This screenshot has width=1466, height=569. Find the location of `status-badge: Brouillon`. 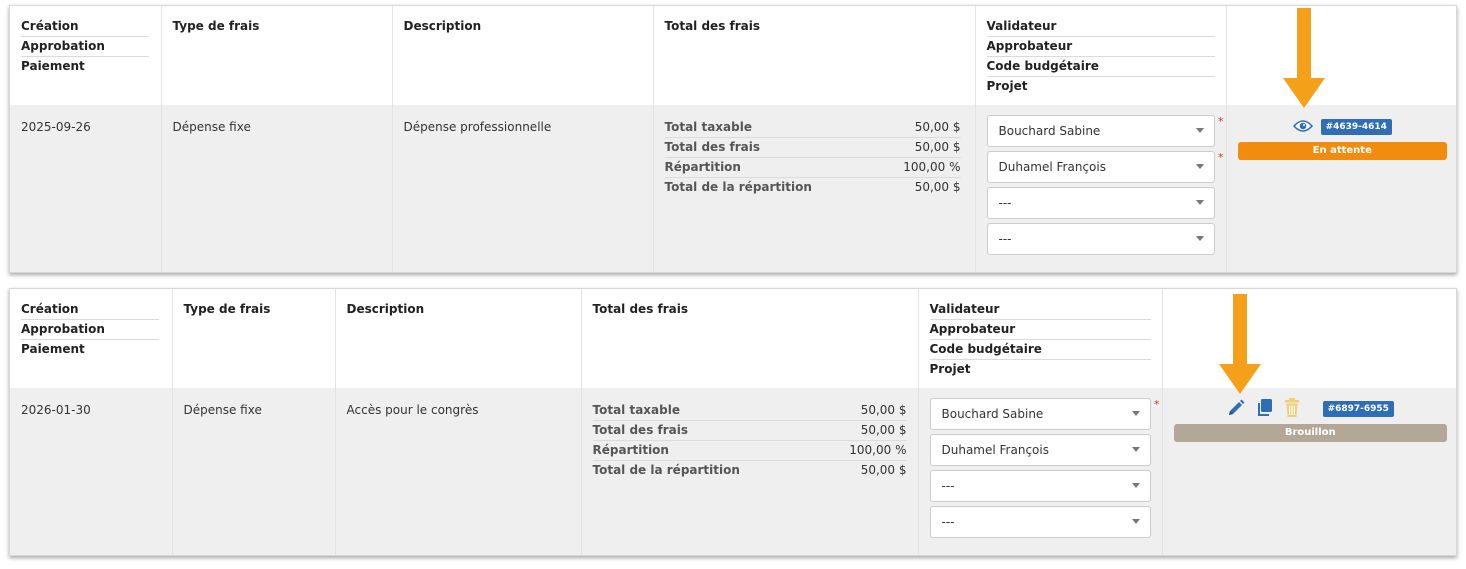

status-badge: Brouillon is located at coordinates (1310, 433).